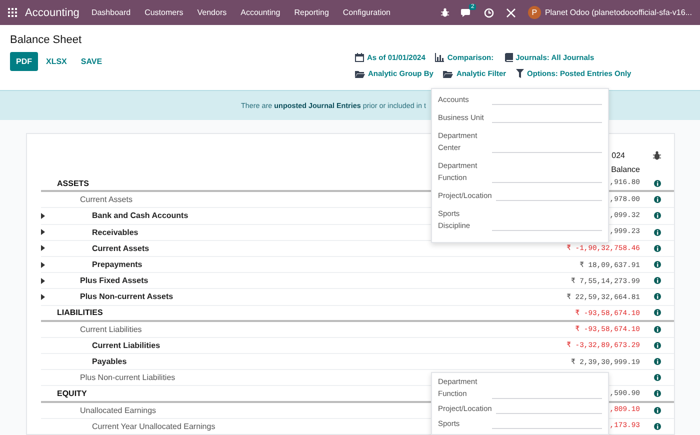 This screenshot has width=700, height=435. I want to click on column-header: Balance, so click(625, 169).